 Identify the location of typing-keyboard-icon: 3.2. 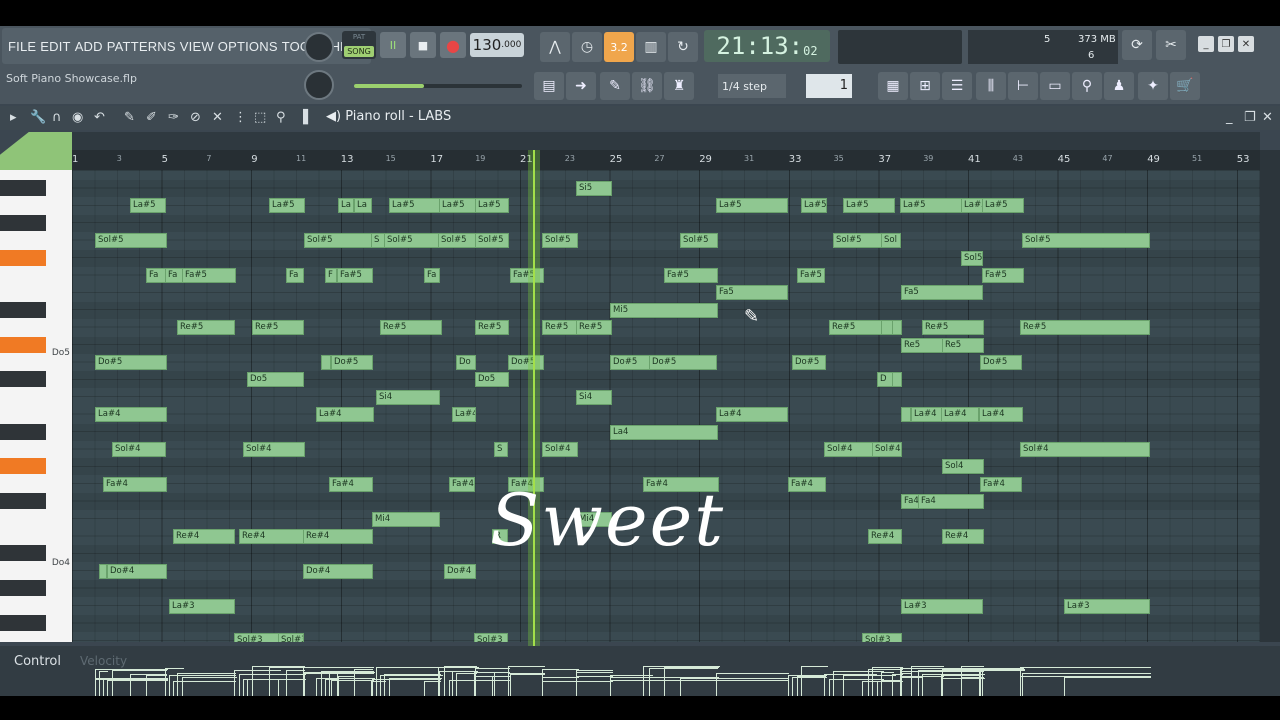
(619, 47).